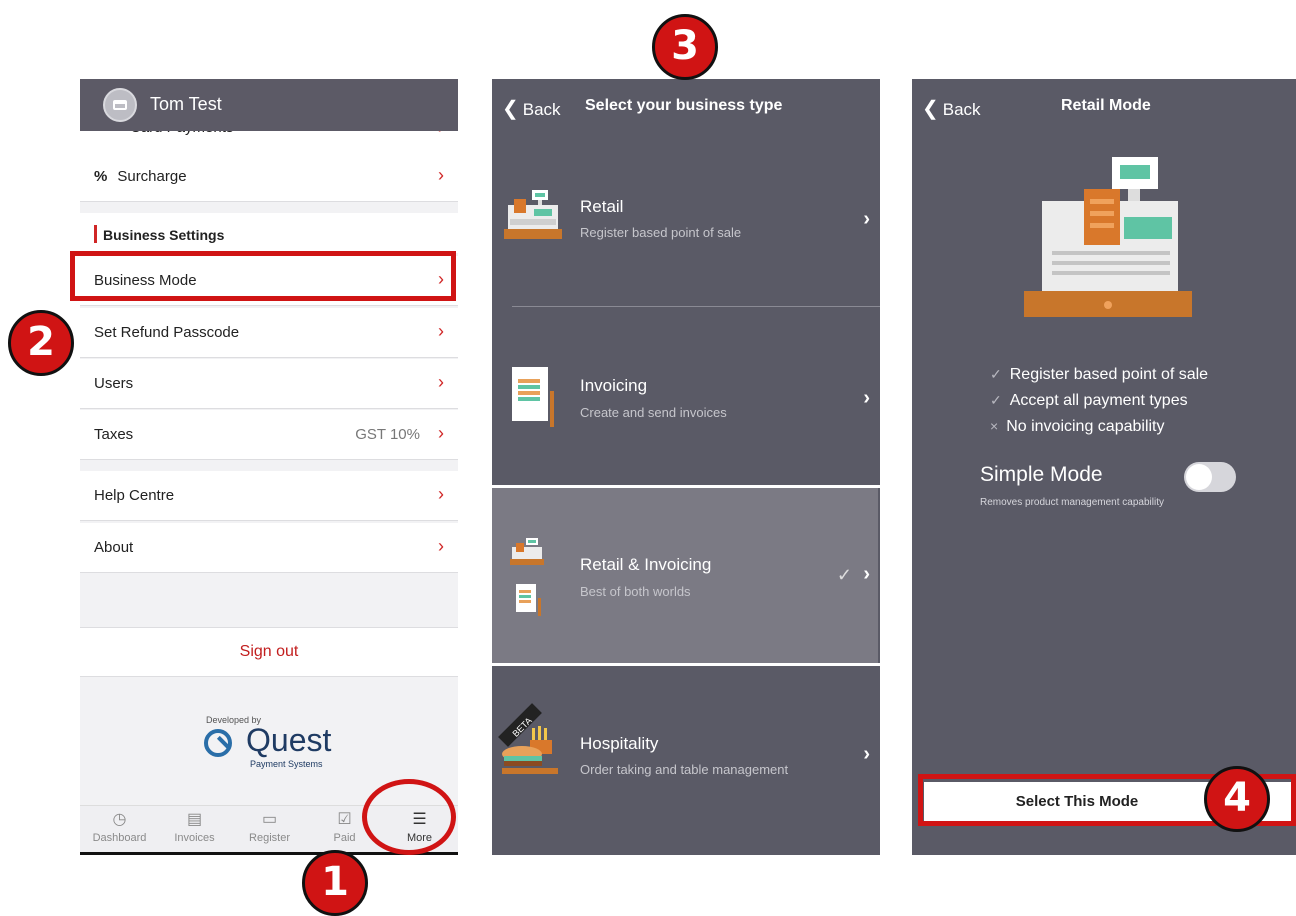 This screenshot has width=1296, height=916. Describe the element at coordinates (269, 233) in the screenshot. I see `business-settings-header: Business Settings` at that location.